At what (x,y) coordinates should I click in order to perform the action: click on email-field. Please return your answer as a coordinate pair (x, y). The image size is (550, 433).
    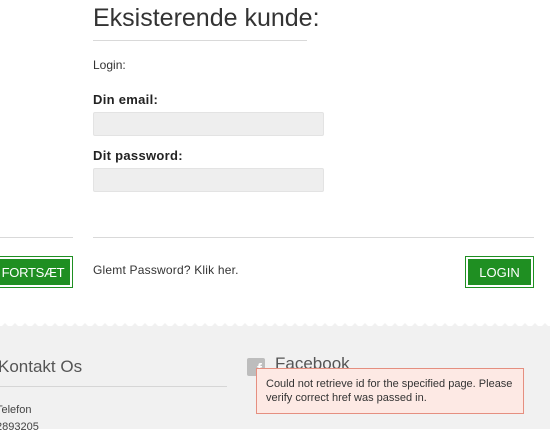
    Looking at the image, I should click on (208, 124).